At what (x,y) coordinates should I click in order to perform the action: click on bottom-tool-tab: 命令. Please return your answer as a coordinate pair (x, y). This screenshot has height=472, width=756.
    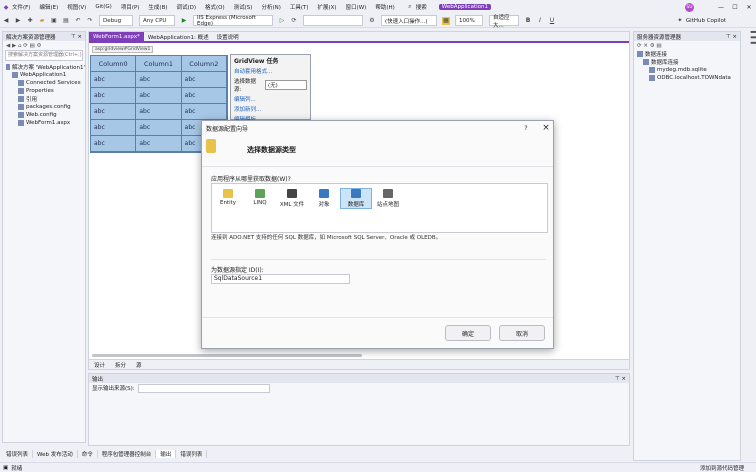
    Looking at the image, I should click on (88, 454).